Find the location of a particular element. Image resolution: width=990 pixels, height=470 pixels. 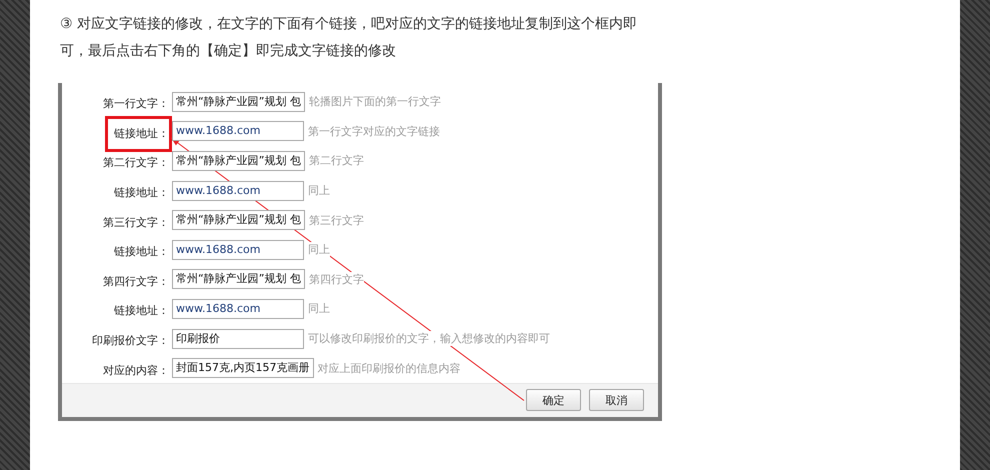

hint-text: 第四行文字 is located at coordinates (336, 279).